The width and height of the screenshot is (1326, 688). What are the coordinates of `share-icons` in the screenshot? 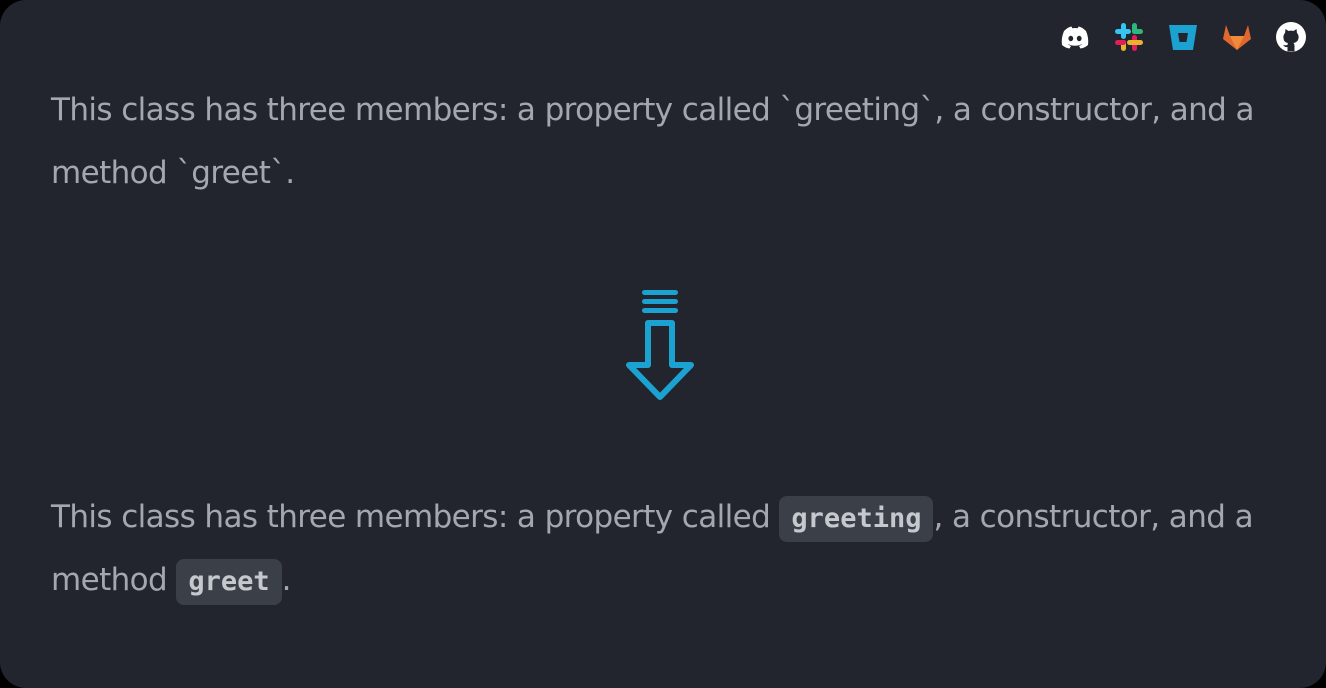 It's located at (1183, 37).